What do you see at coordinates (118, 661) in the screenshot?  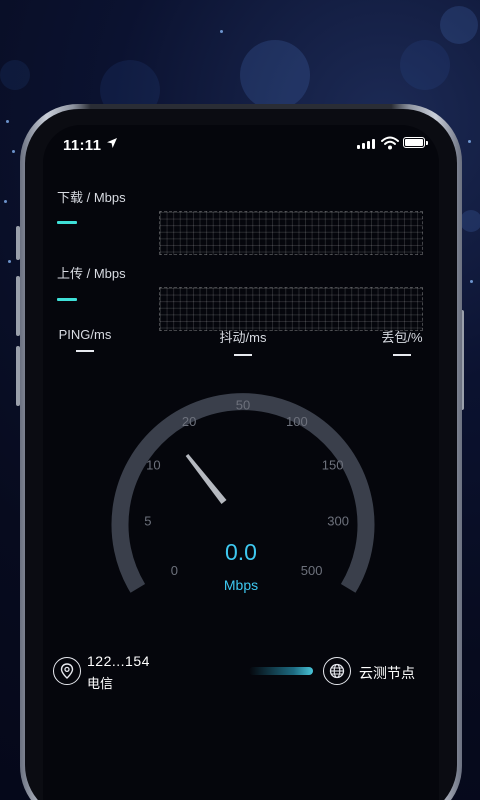 I see `ip-address: 122...154` at bounding box center [118, 661].